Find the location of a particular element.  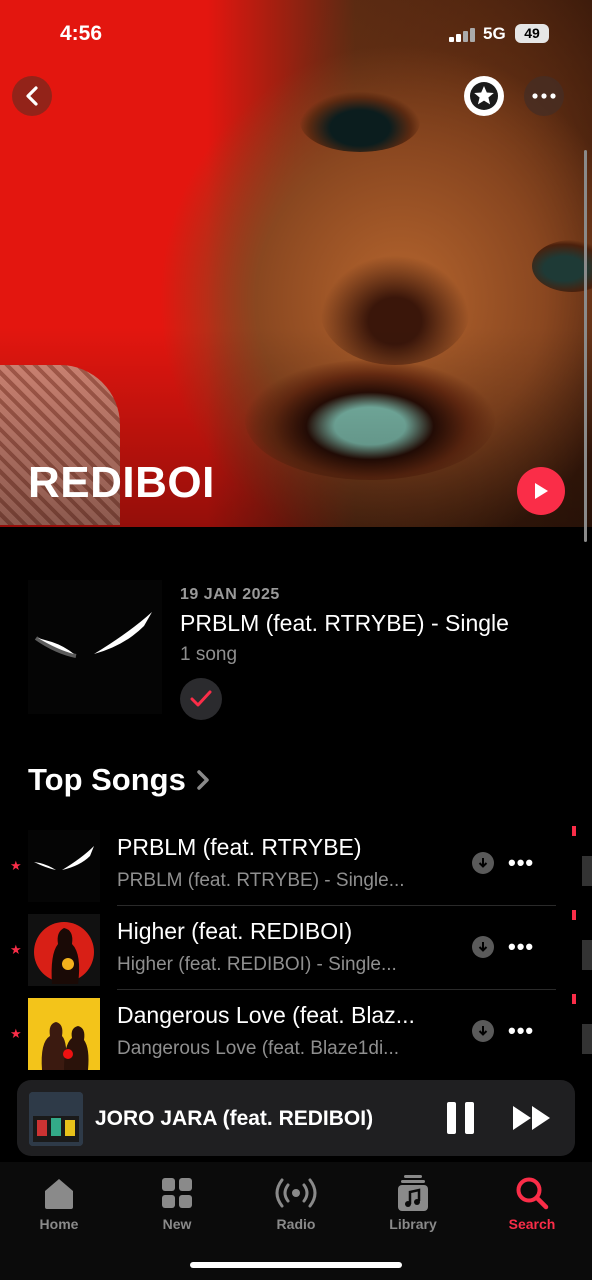

radio-icon is located at coordinates (296, 1193).